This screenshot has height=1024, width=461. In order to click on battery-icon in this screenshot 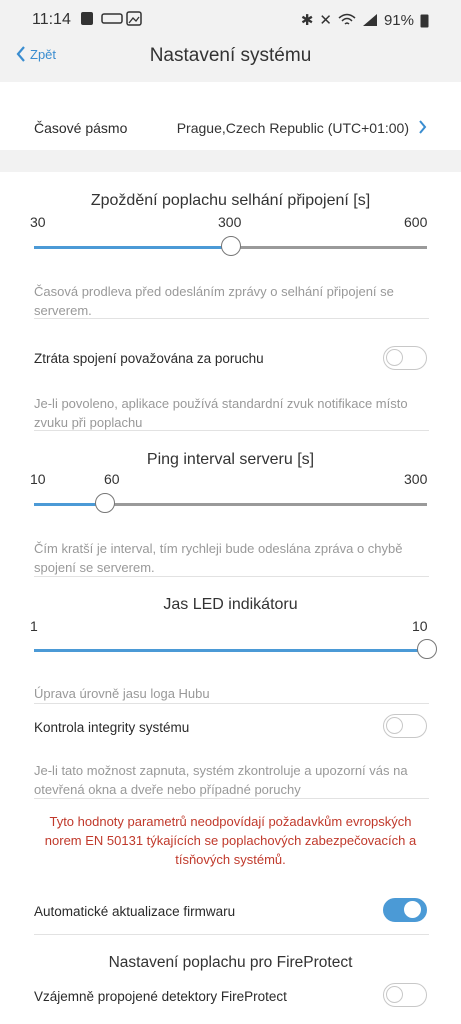, I will do `click(424, 20)`.